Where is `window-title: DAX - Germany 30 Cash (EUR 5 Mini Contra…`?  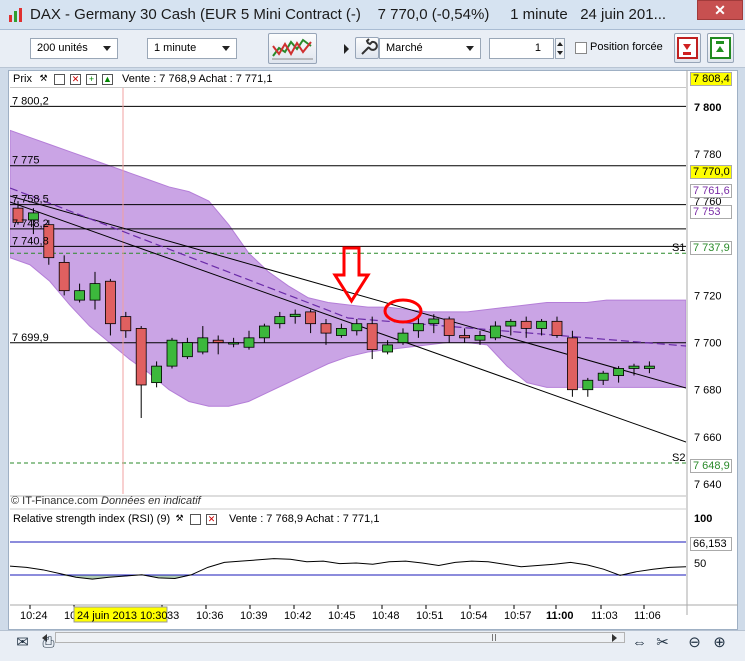
window-title: DAX - Germany 30 Cash (EUR 5 Mini Contra… is located at coordinates (348, 14).